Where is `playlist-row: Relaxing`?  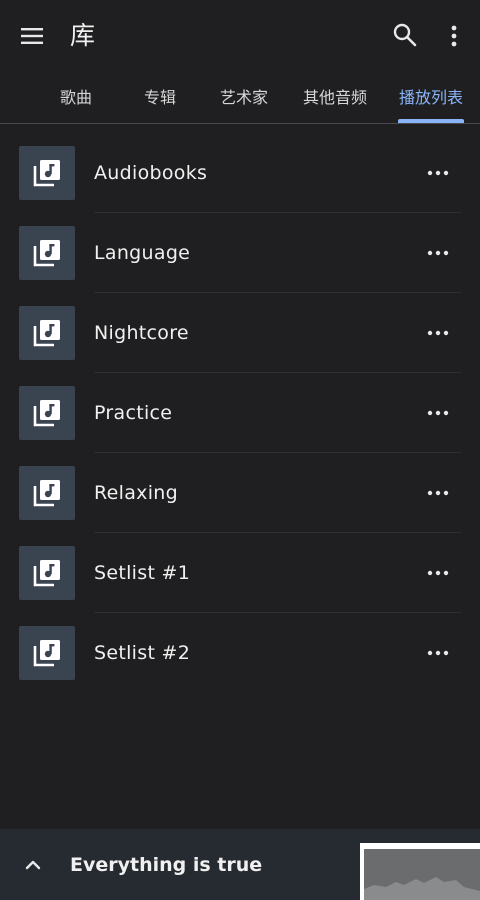
playlist-row: Relaxing is located at coordinates (240, 493).